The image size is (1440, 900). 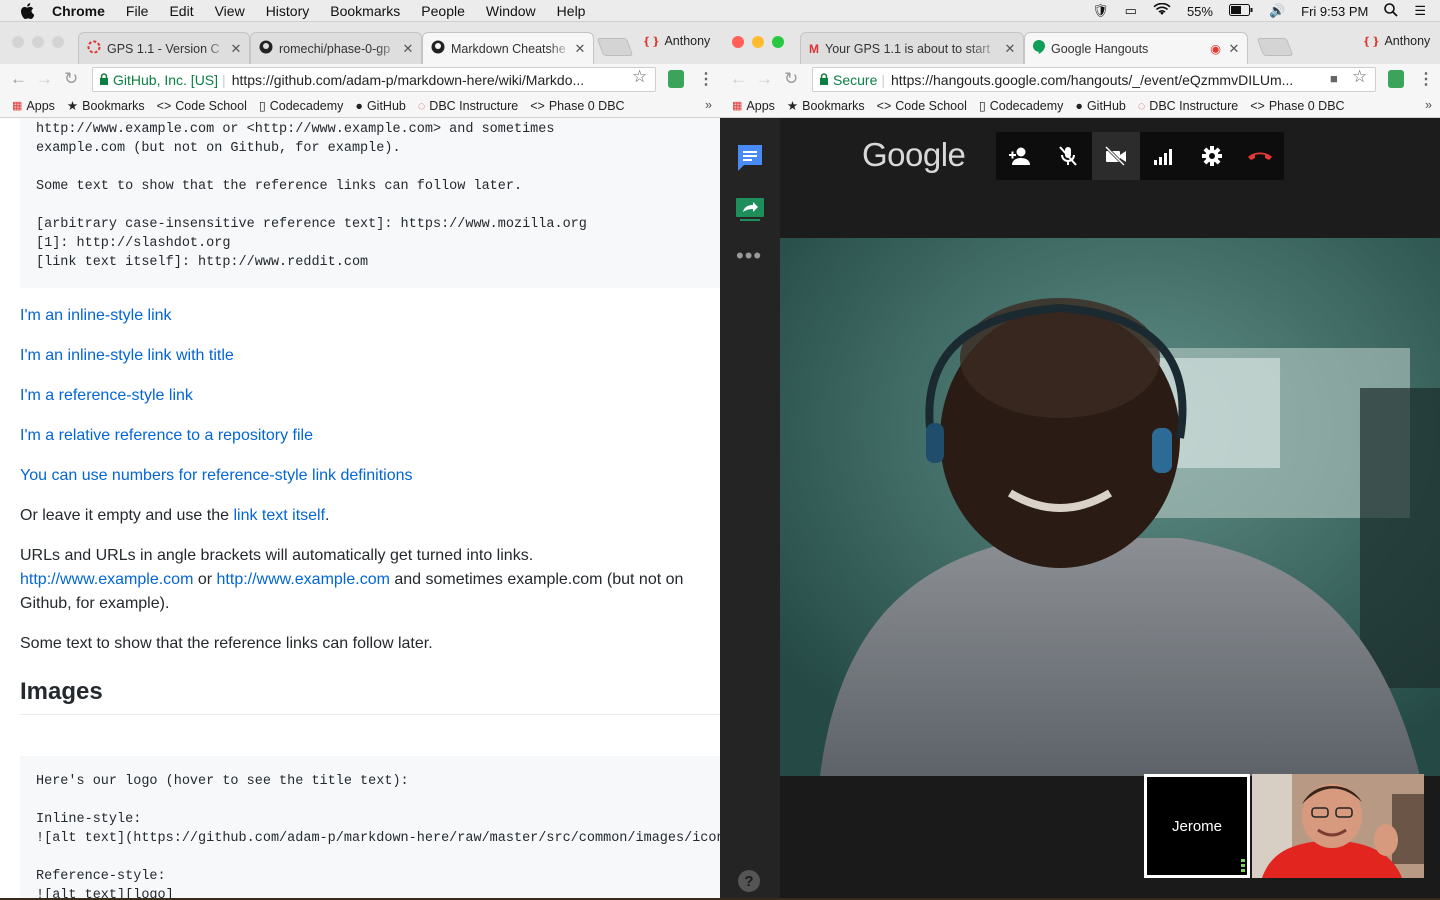 What do you see at coordinates (1100, 11) in the screenshot?
I see `shield-icon: 🛡` at bounding box center [1100, 11].